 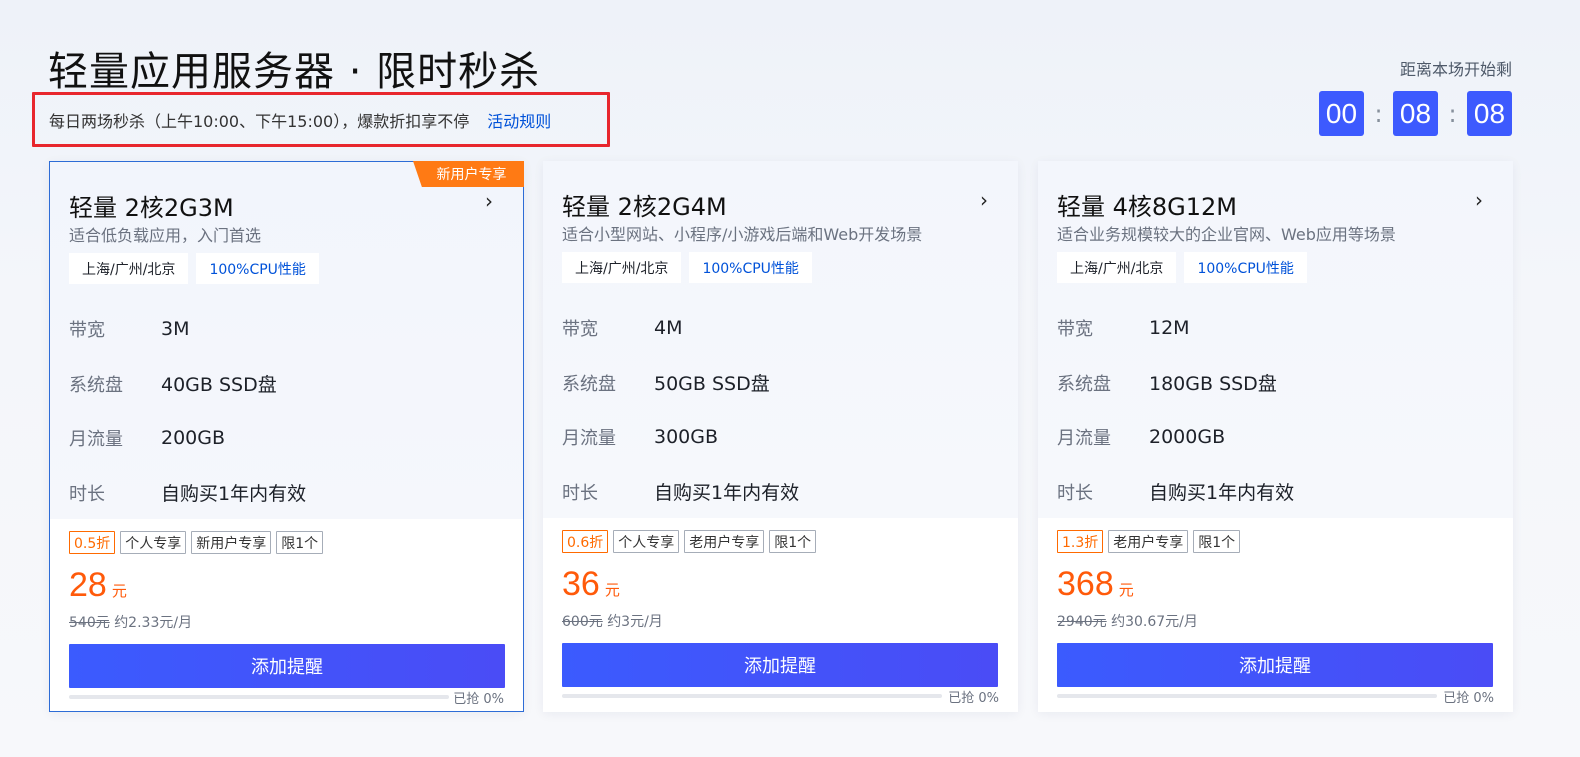 I want to click on spec-row: 系统盘 40GB SSD盘, so click(x=187, y=384).